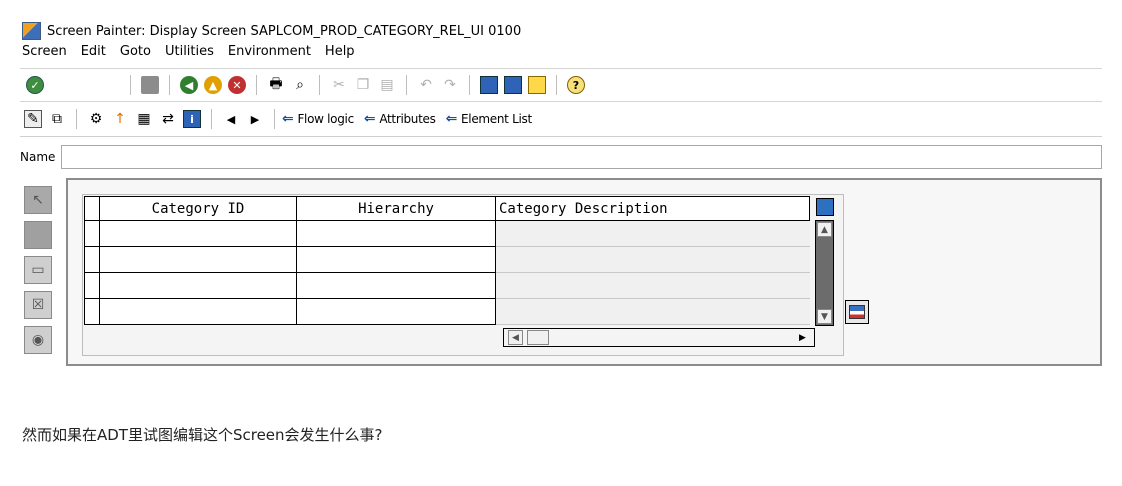 The width and height of the screenshot is (1122, 486). What do you see at coordinates (192, 119) in the screenshot?
I see `info-icon: i` at bounding box center [192, 119].